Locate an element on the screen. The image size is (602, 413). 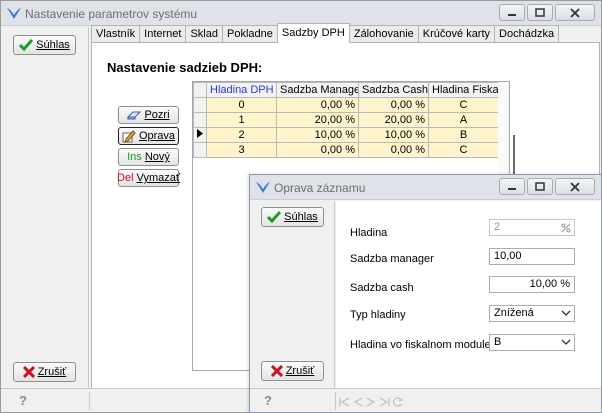
refresh-icon is located at coordinates (398, 402).